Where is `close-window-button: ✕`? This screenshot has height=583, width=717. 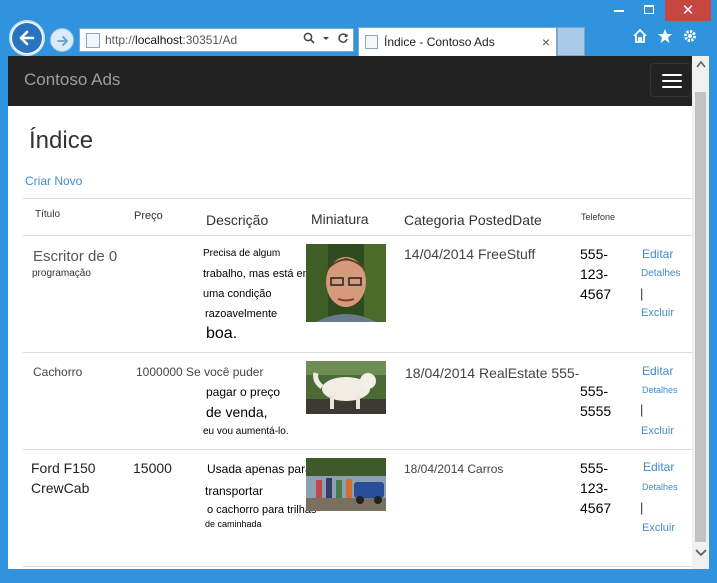 close-window-button: ✕ is located at coordinates (688, 10).